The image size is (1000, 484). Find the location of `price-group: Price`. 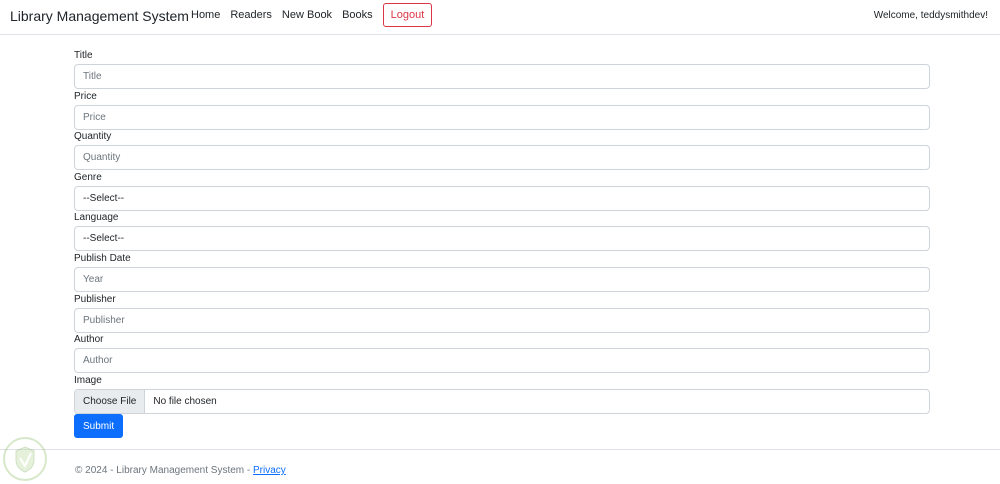

price-group: Price is located at coordinates (502, 109).